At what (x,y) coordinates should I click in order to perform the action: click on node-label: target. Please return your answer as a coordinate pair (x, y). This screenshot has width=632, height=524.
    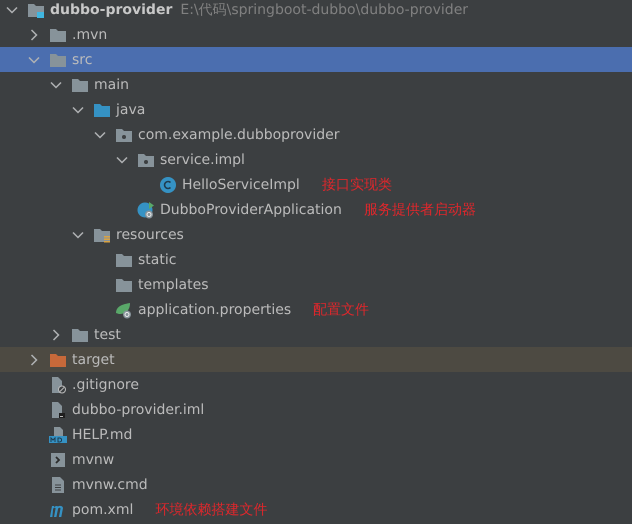
    Looking at the image, I should click on (93, 360).